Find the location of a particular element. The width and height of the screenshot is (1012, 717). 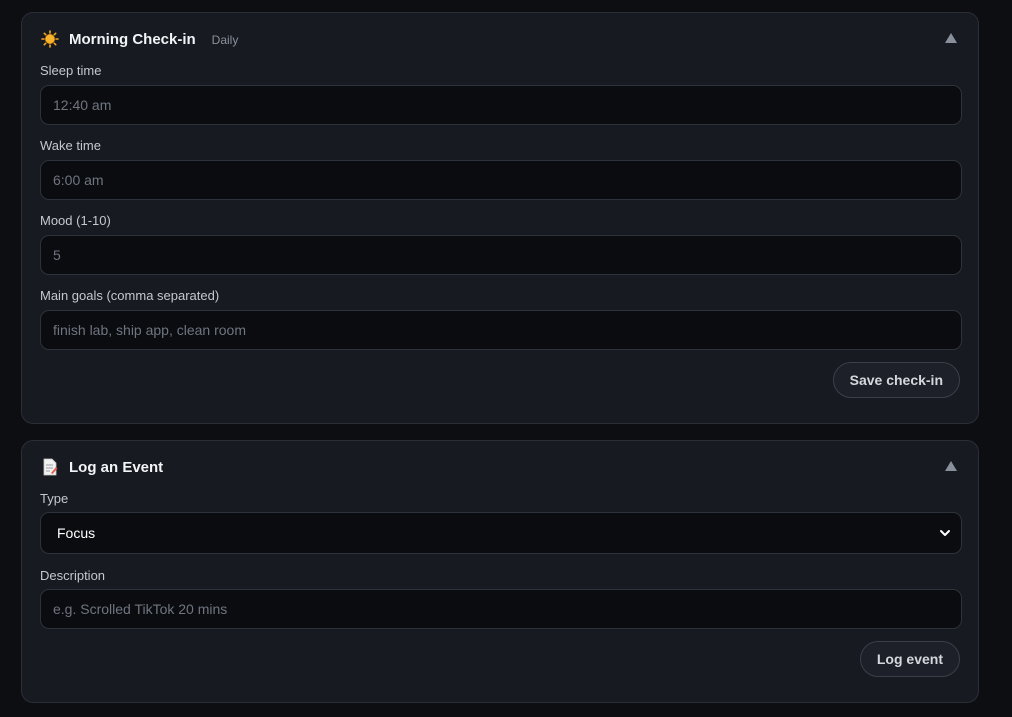

sleep-time-input: 12:40 am is located at coordinates (501, 105).